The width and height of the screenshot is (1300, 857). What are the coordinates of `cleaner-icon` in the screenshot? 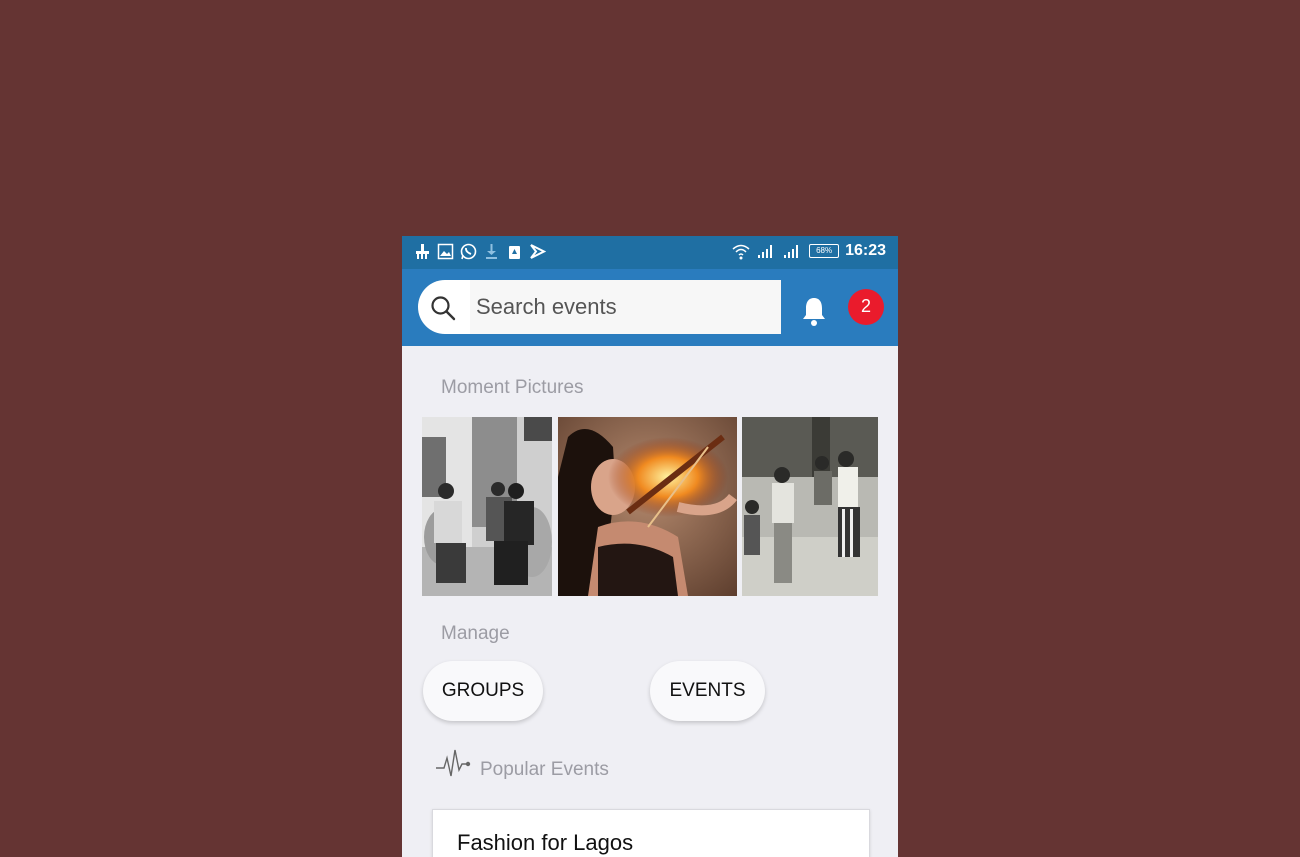 It's located at (422, 251).